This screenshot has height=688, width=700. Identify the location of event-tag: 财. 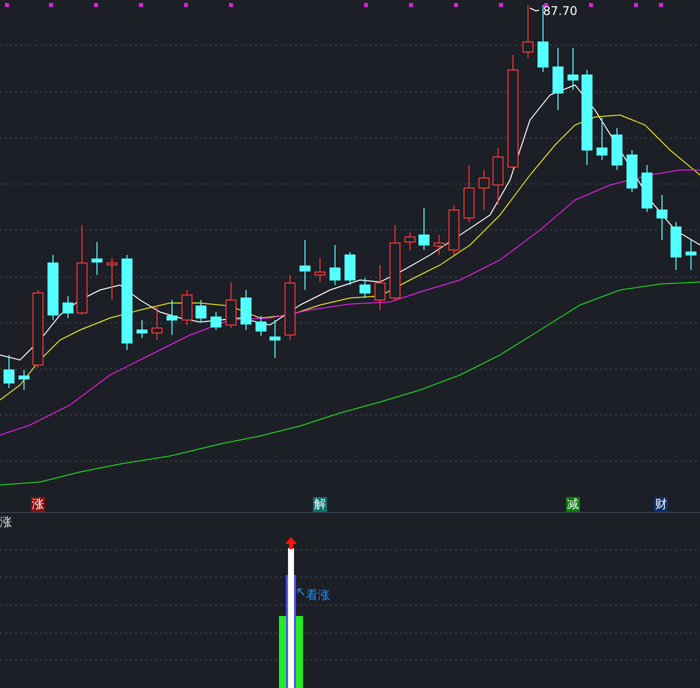
(661, 504).